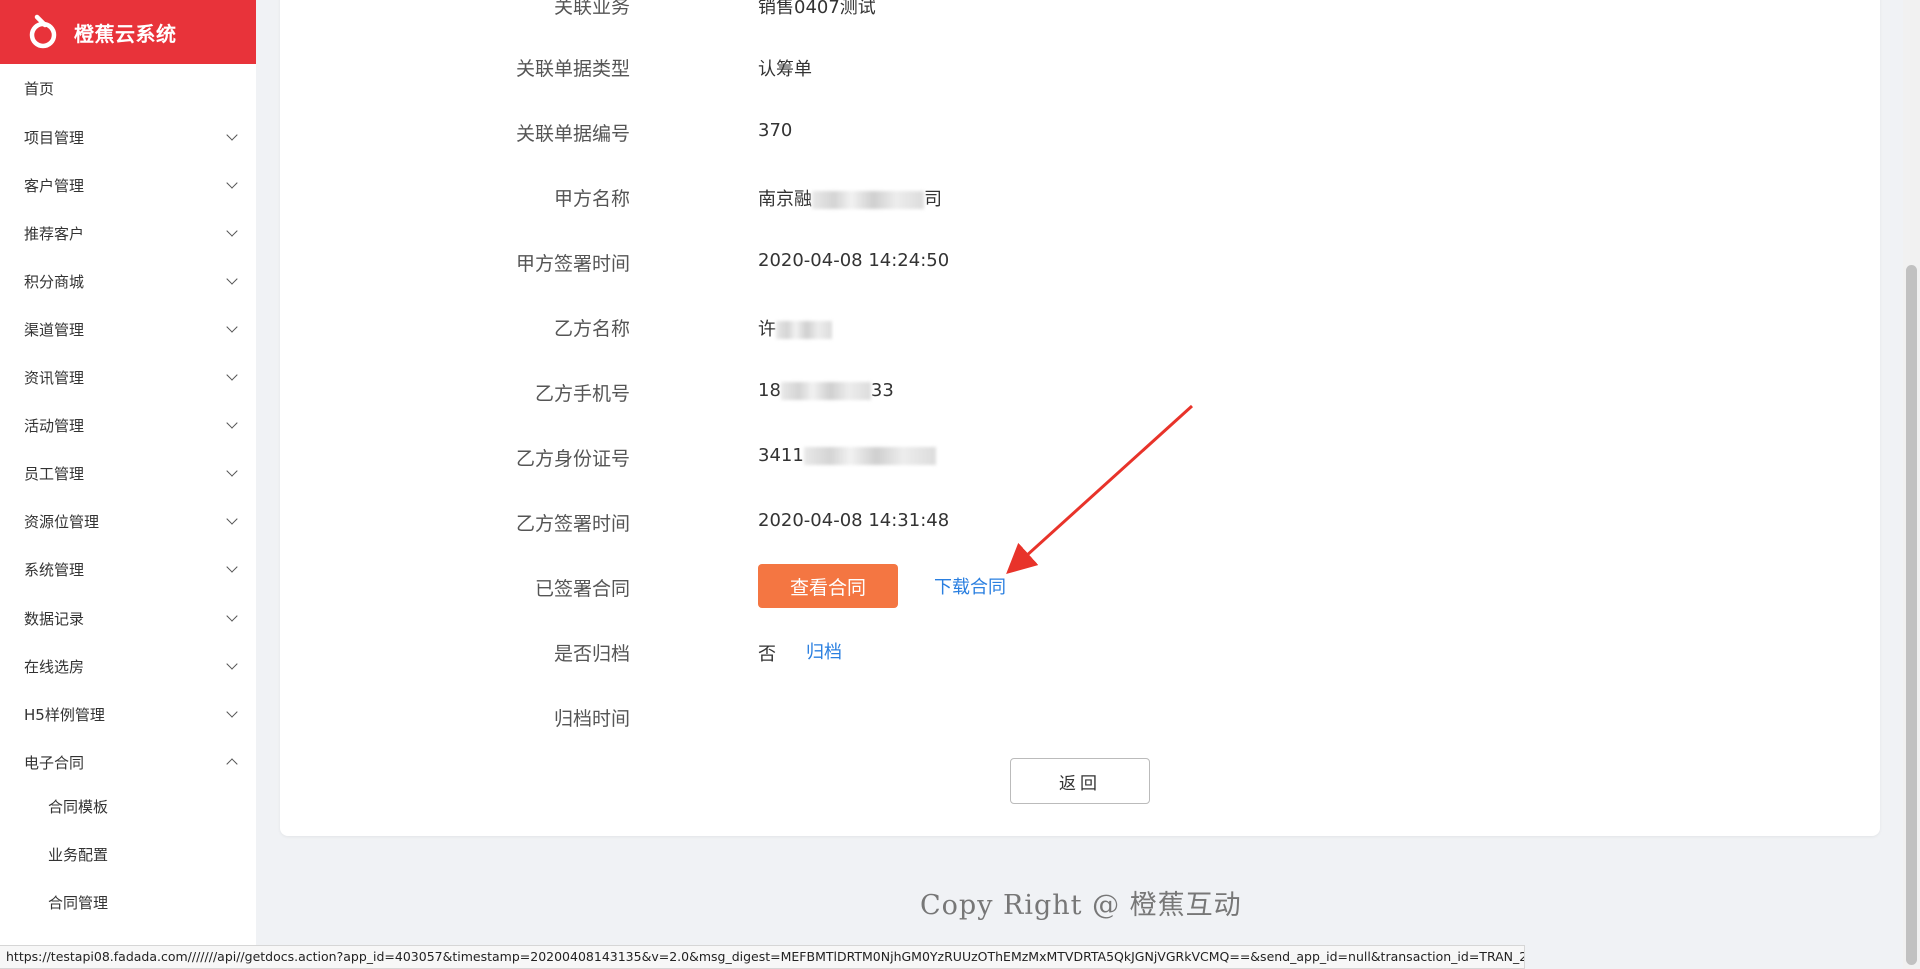 The image size is (1920, 969). I want to click on field-label: 是否归档, so click(591, 654).